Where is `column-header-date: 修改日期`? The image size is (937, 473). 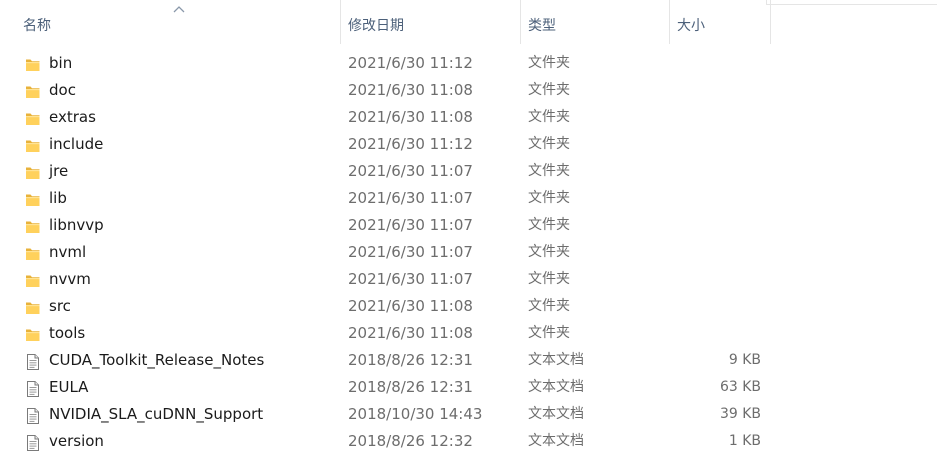
column-header-date: 修改日期 is located at coordinates (431, 22).